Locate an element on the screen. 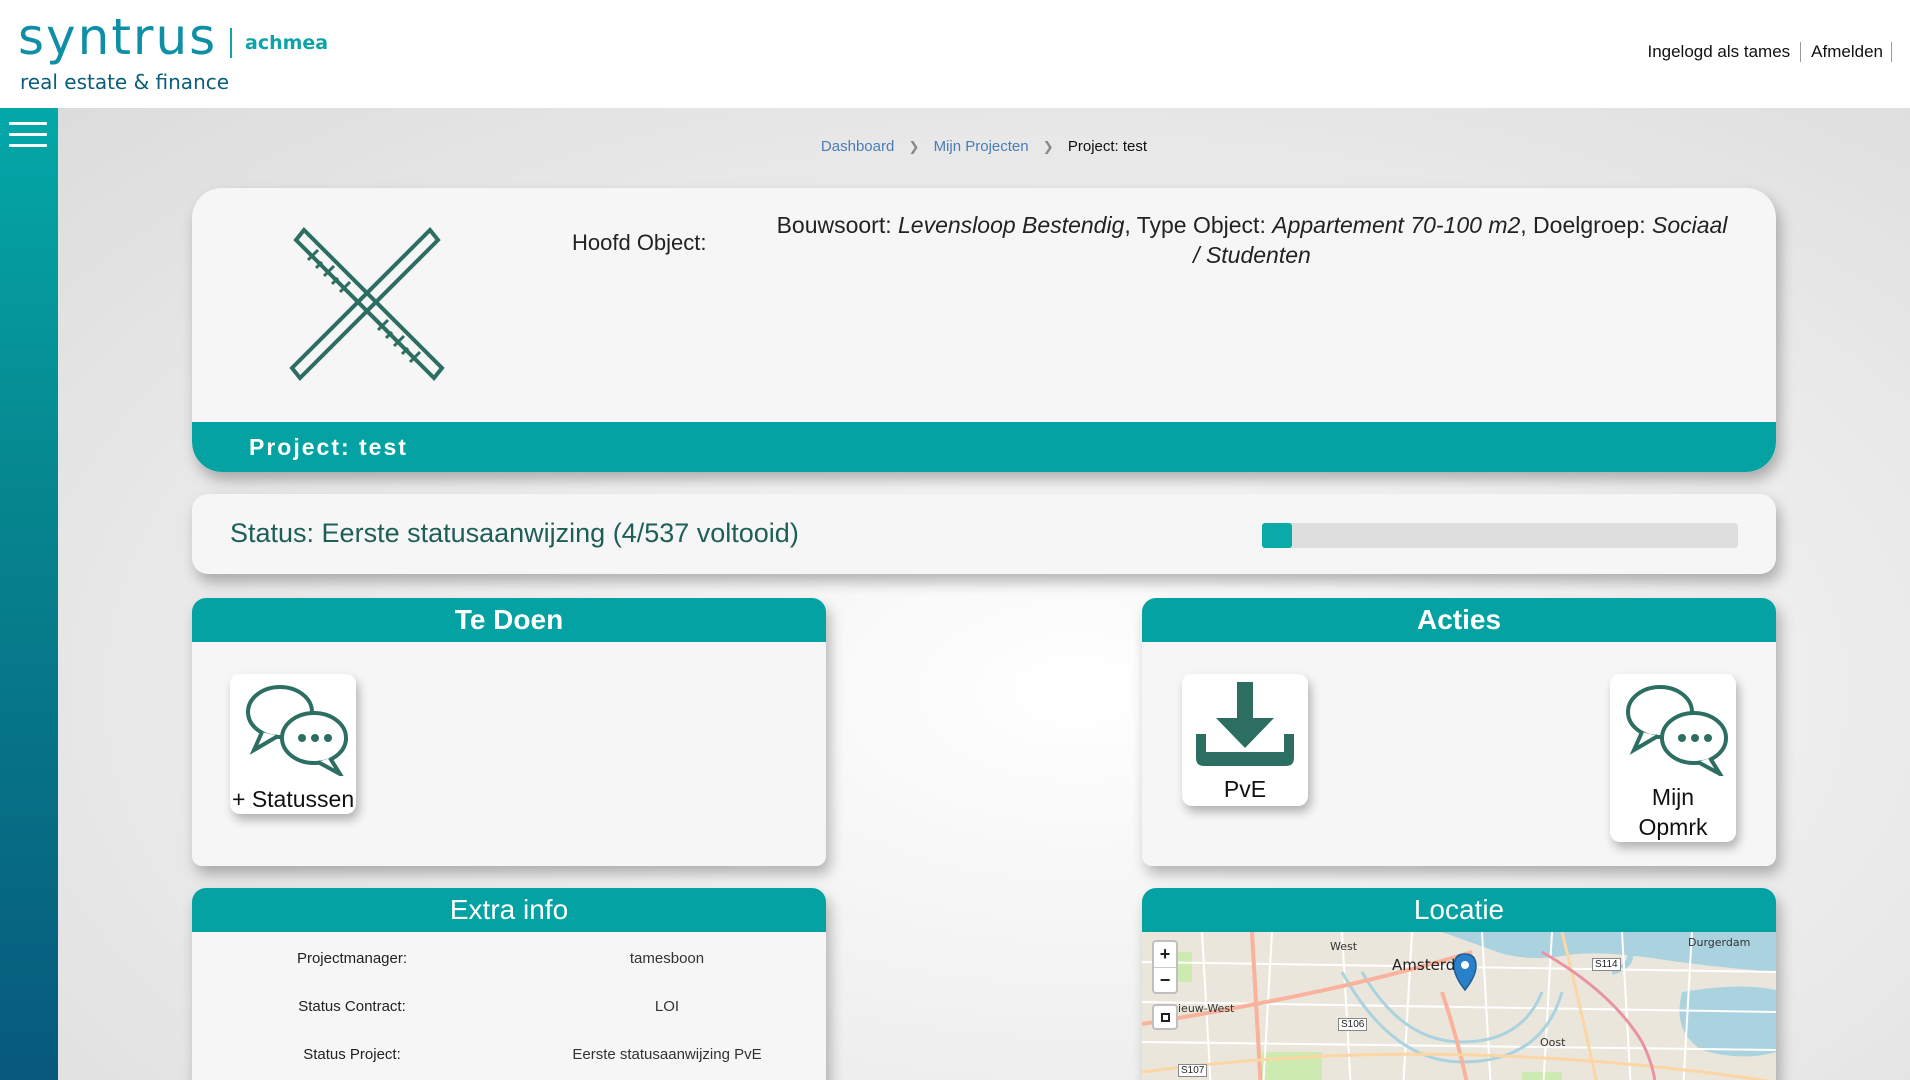 The image size is (1910, 1080). breadcrumb-mijn-projecten: Mijn Projecten is located at coordinates (981, 146).